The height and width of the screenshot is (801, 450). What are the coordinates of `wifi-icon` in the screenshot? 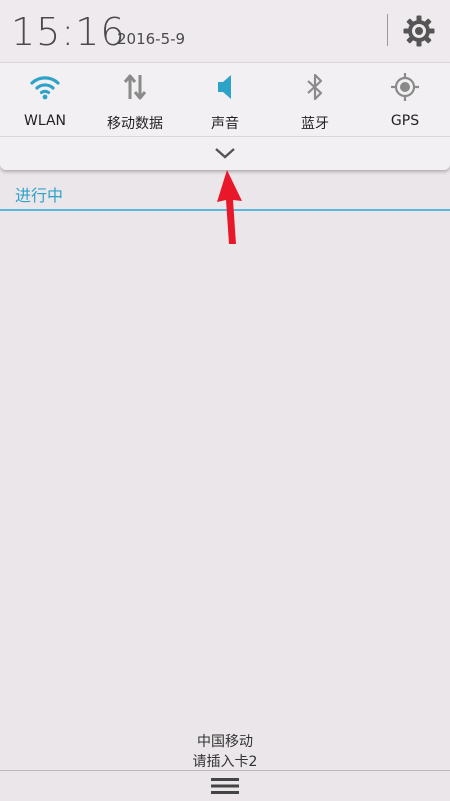 It's located at (45, 88).